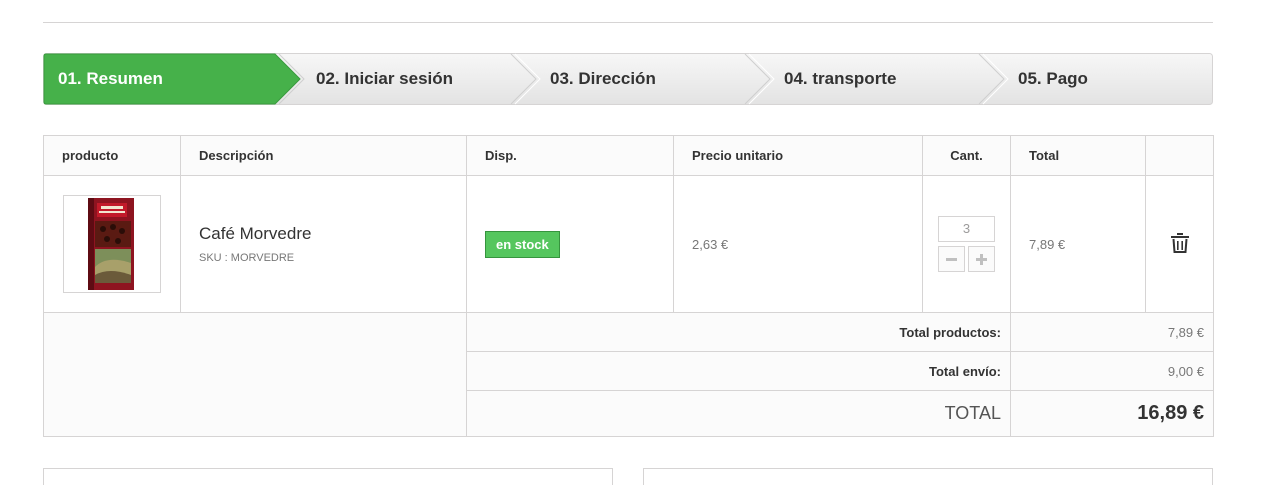 The image size is (1268, 485). Describe the element at coordinates (738, 371) in the screenshot. I see `total-shipping-label: Total envío:` at that location.